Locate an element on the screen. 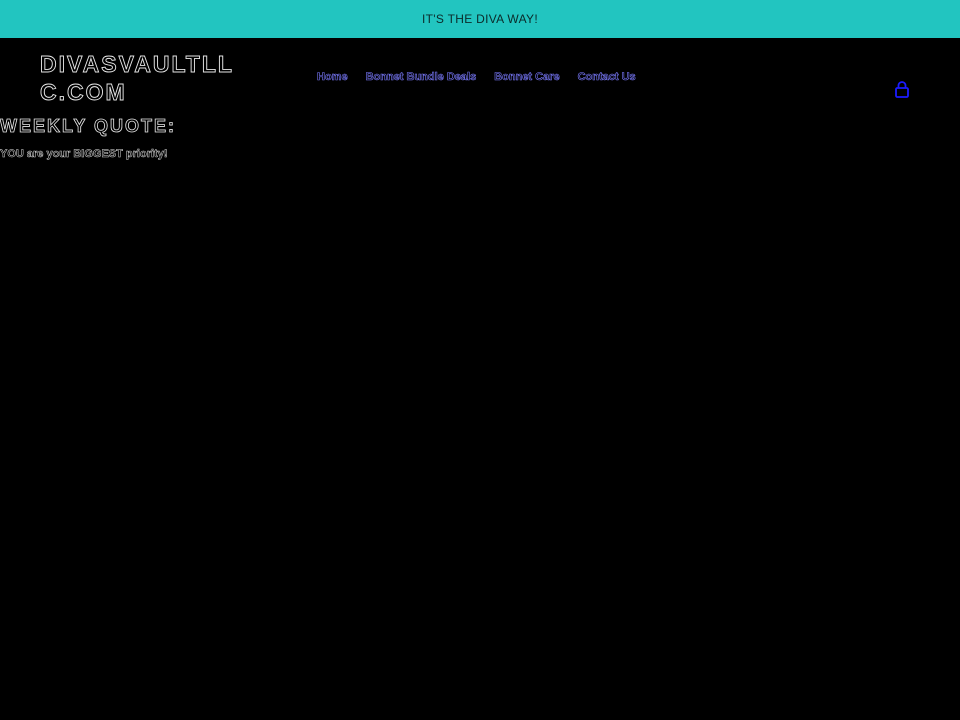 The height and width of the screenshot is (720, 960). announcement-bar: IT'S THE DIVA WAY! is located at coordinates (480, 19).